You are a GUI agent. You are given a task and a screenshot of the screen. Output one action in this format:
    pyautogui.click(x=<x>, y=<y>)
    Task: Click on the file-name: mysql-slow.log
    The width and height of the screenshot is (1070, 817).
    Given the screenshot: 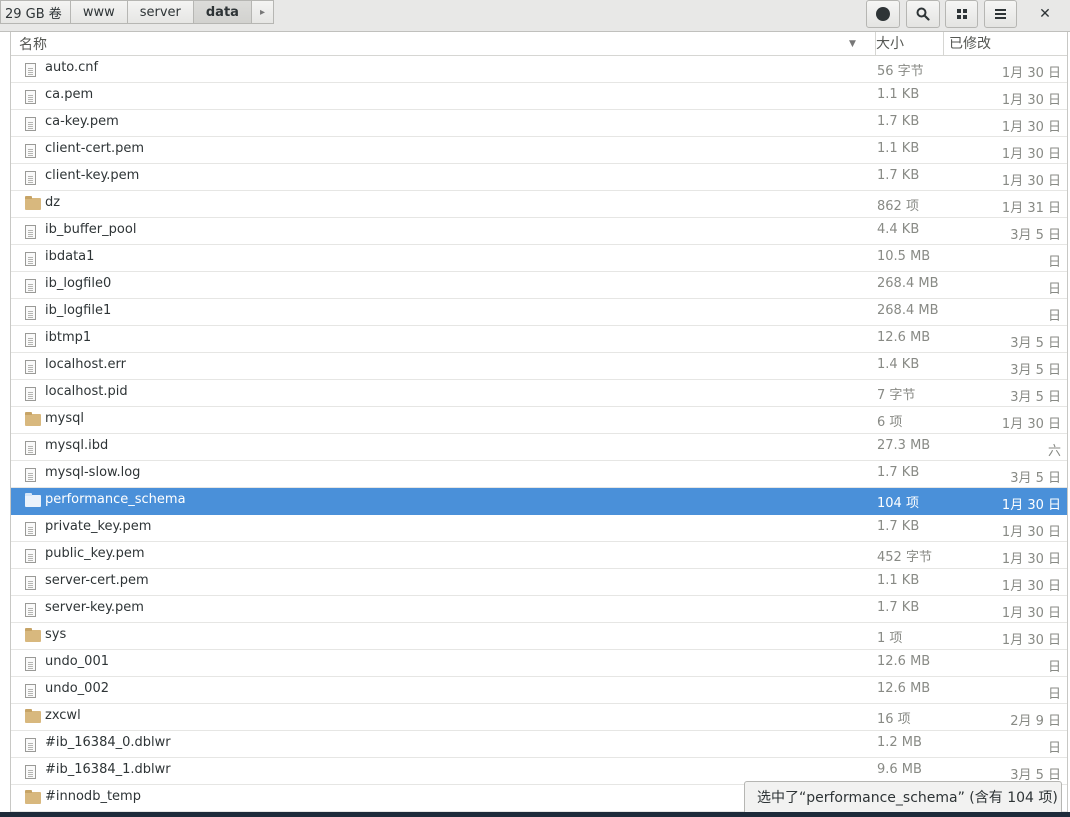 What is the action you would take?
    pyautogui.click(x=93, y=472)
    